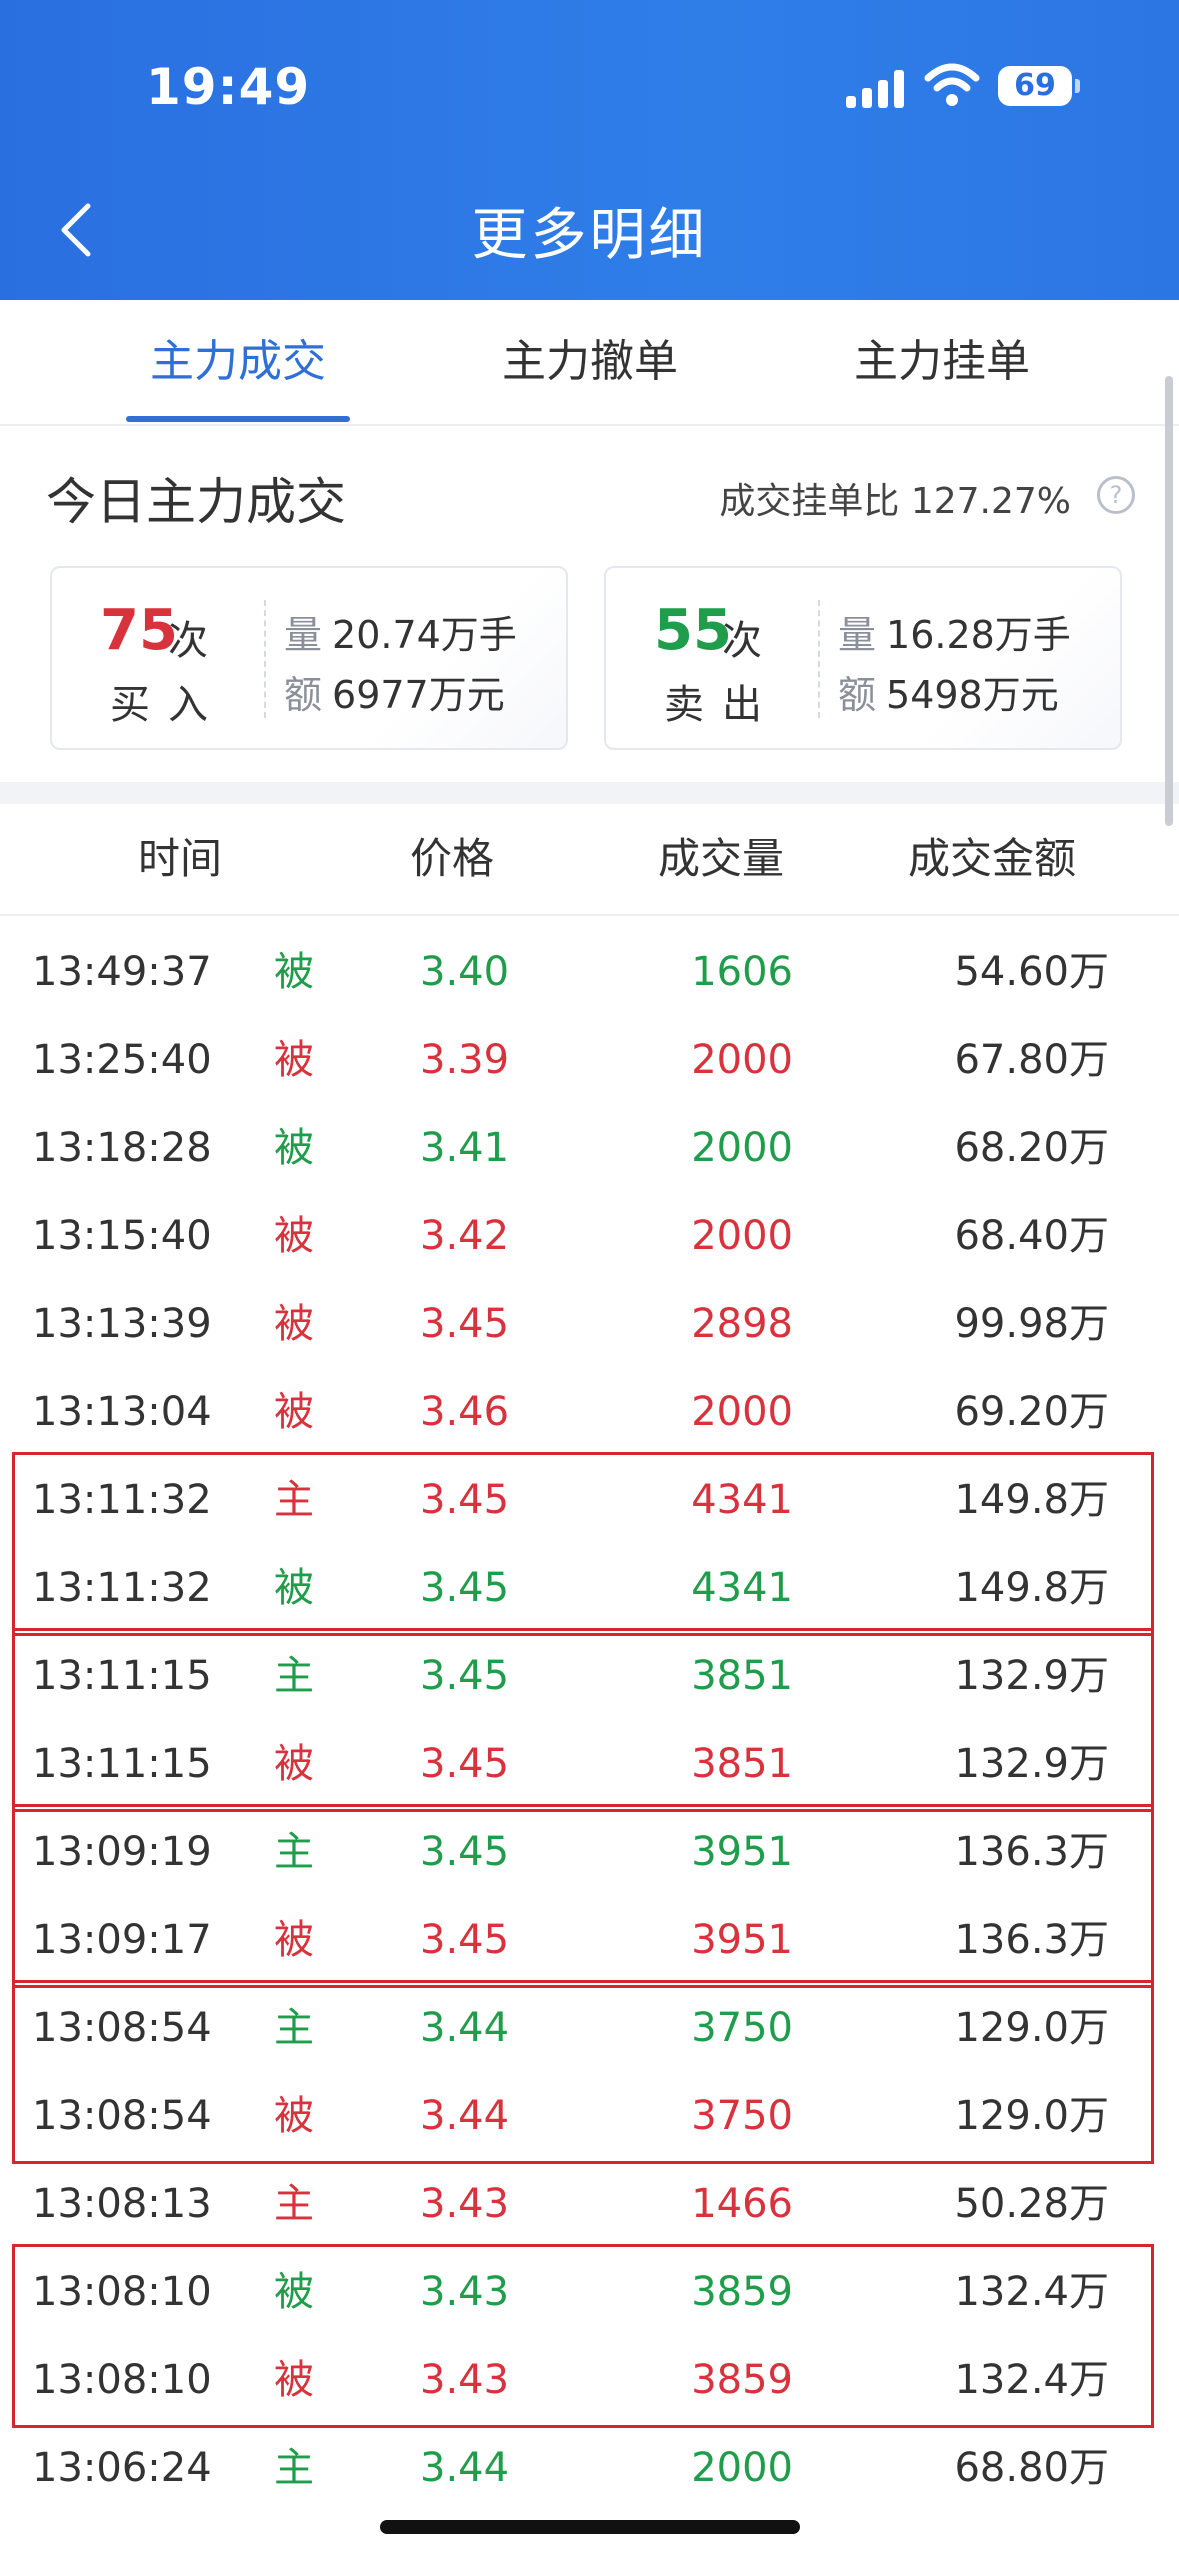  What do you see at coordinates (742, 972) in the screenshot?
I see `trade-volume: 1606` at bounding box center [742, 972].